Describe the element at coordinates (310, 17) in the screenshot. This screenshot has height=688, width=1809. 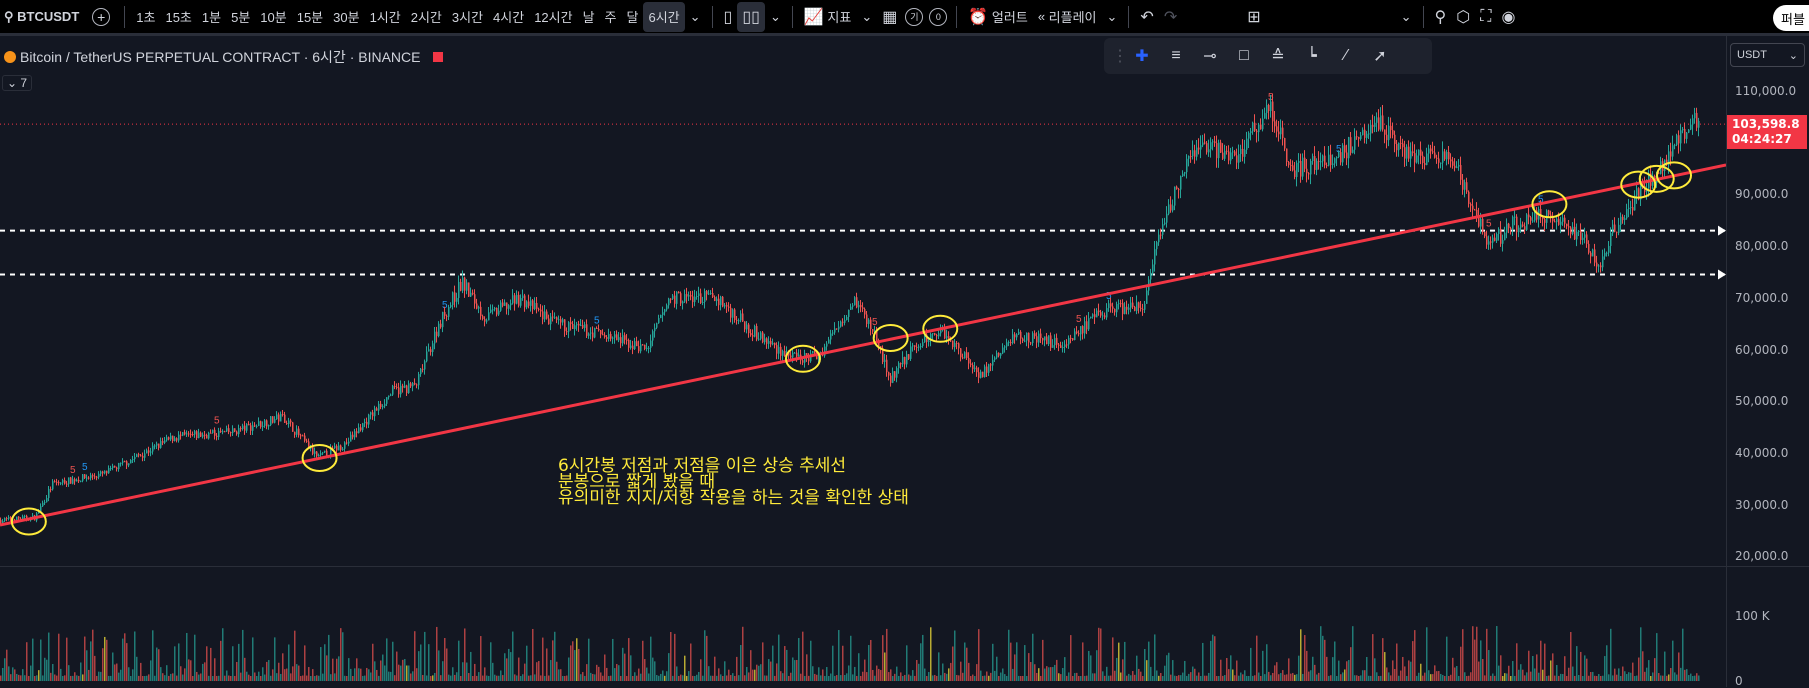
I see `interval-button: 15분` at that location.